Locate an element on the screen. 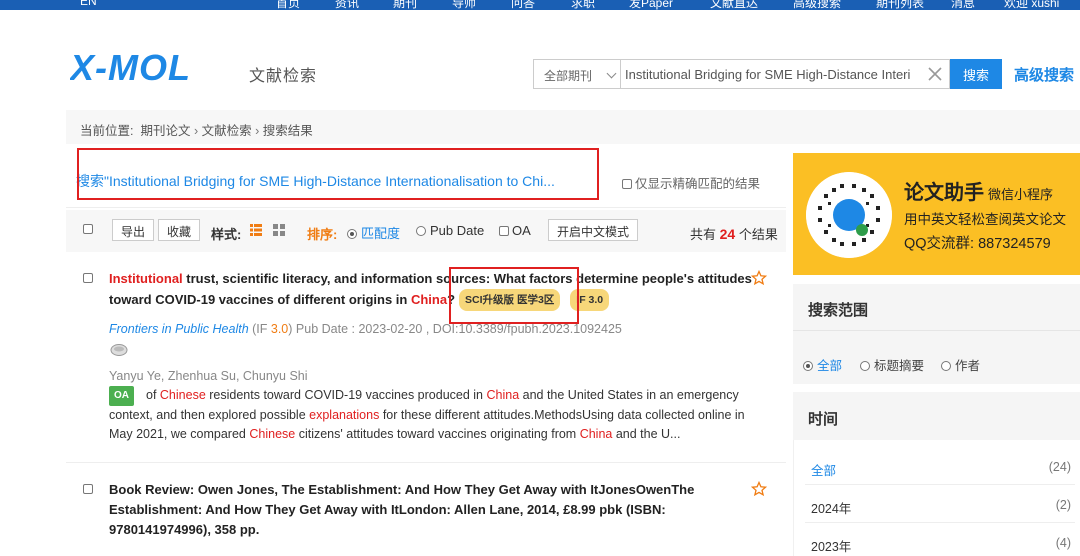 The height and width of the screenshot is (556, 1080). list-view-icon is located at coordinates (256, 230).